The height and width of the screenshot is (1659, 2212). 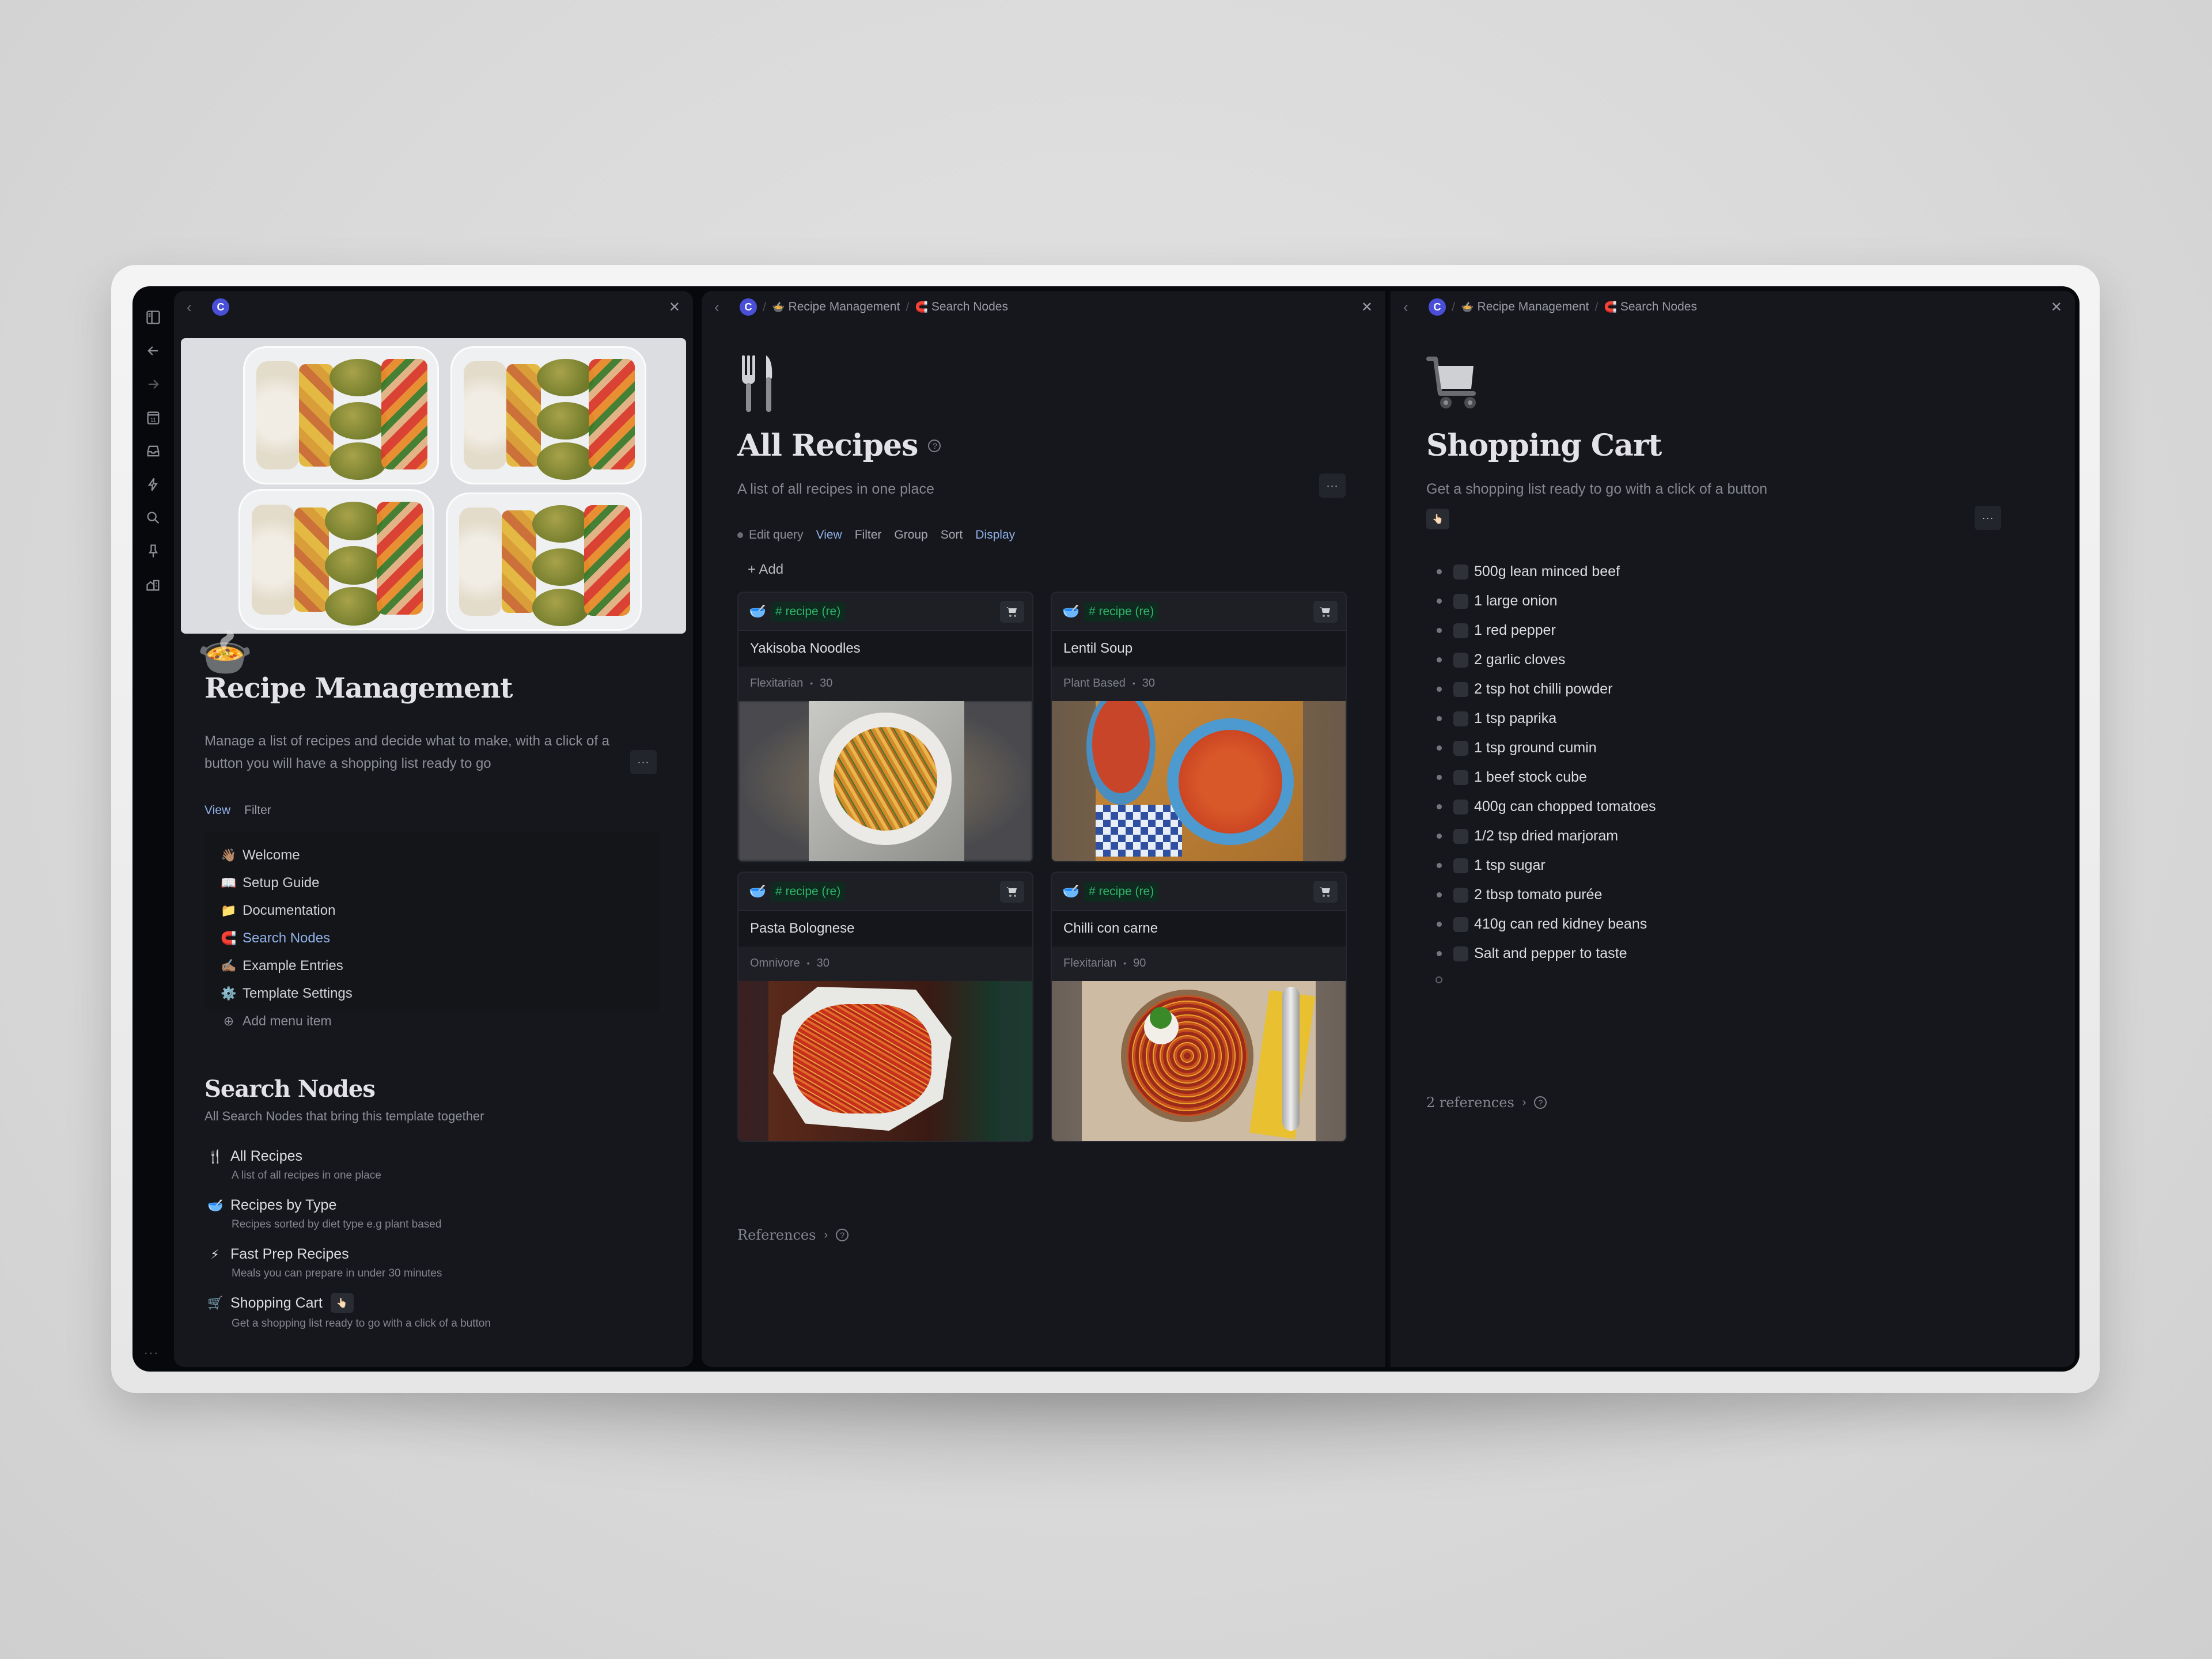 What do you see at coordinates (1550, 953) in the screenshot?
I see `item-label: Salt and pepper to taste` at bounding box center [1550, 953].